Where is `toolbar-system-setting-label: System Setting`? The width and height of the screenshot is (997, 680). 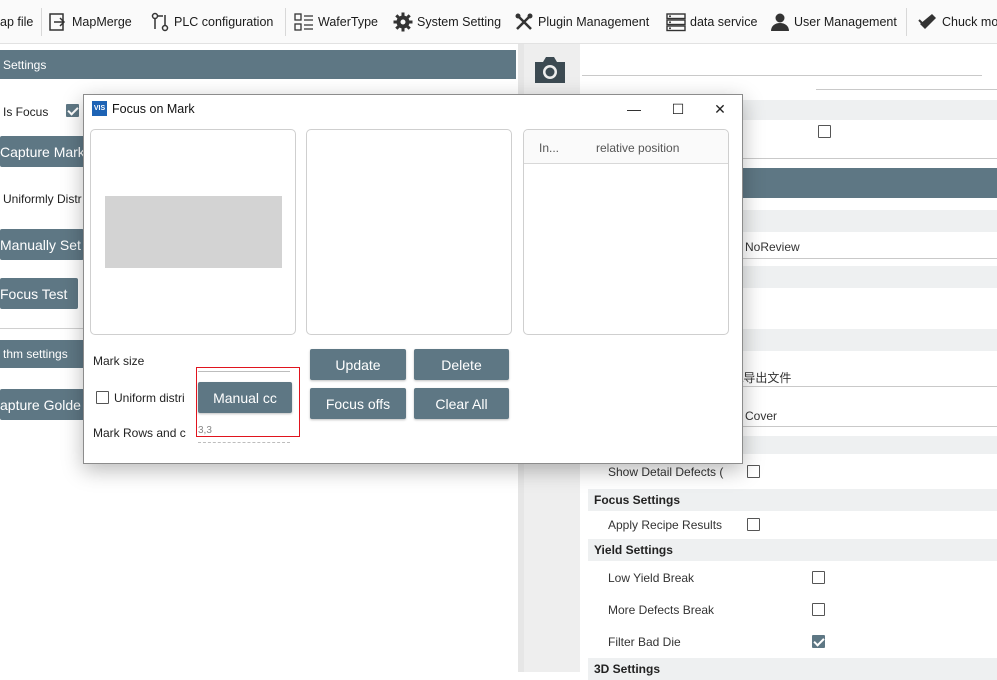 toolbar-system-setting-label: System Setting is located at coordinates (459, 22).